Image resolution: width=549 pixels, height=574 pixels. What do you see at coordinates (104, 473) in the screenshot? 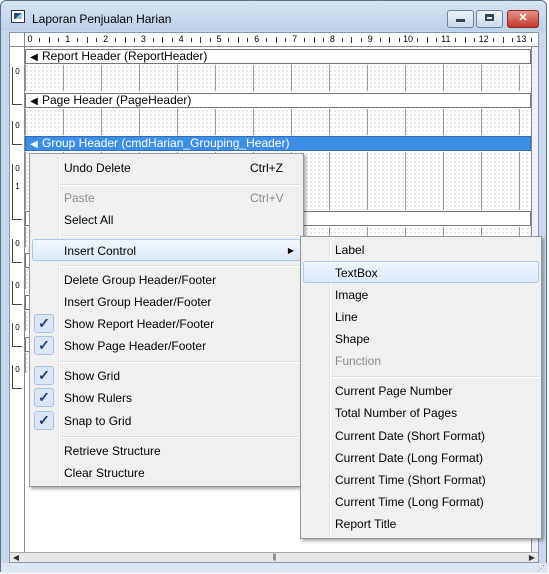
I see `menu-item-label: Clear Structure` at bounding box center [104, 473].